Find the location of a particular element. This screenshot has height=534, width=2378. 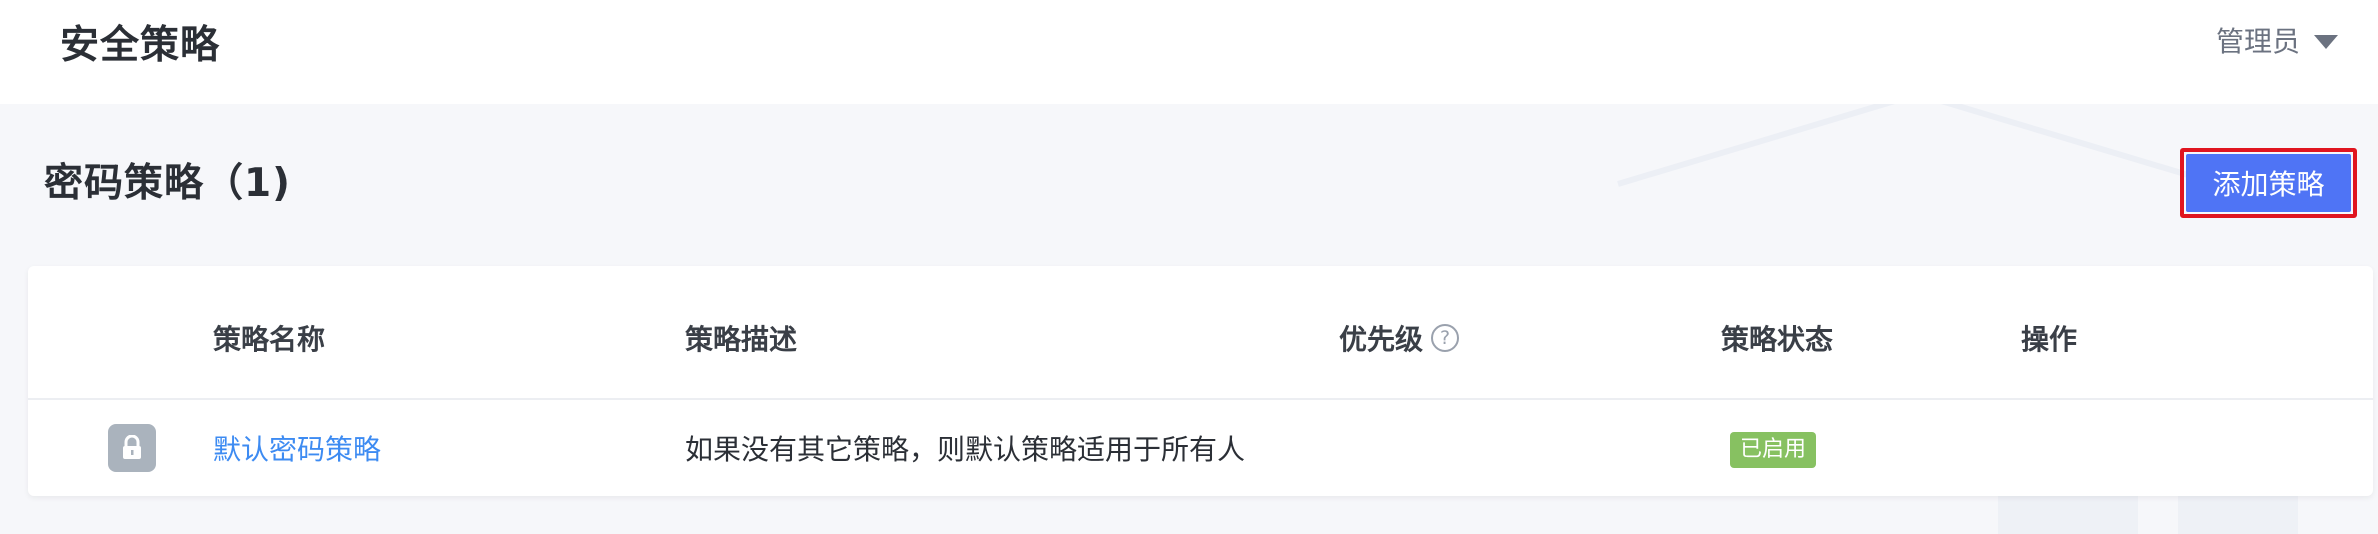

user-menu: 管理员 is located at coordinates (2277, 40).